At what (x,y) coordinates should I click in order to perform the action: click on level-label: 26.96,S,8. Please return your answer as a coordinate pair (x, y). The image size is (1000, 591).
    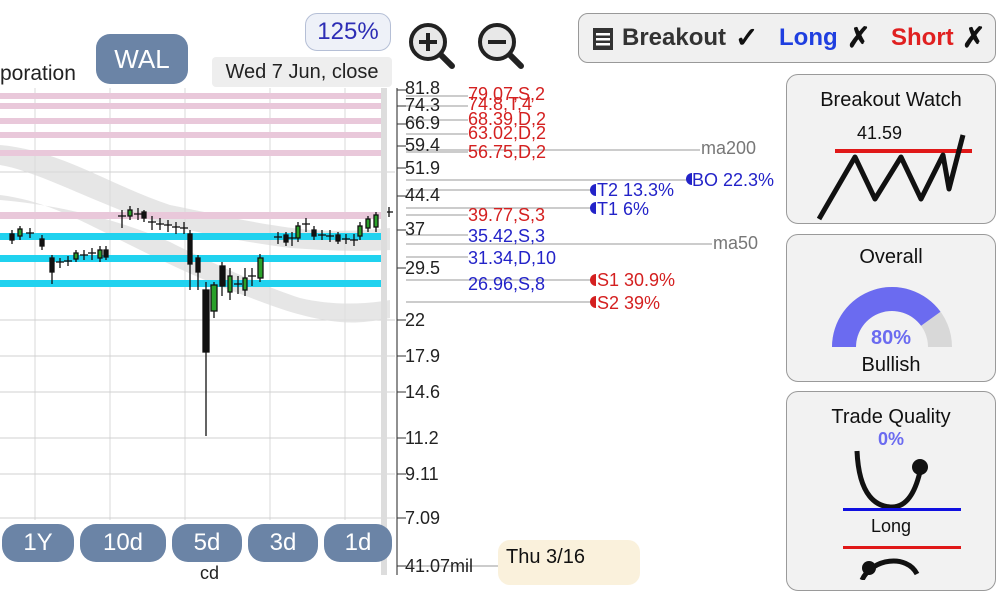
    Looking at the image, I should click on (507, 284).